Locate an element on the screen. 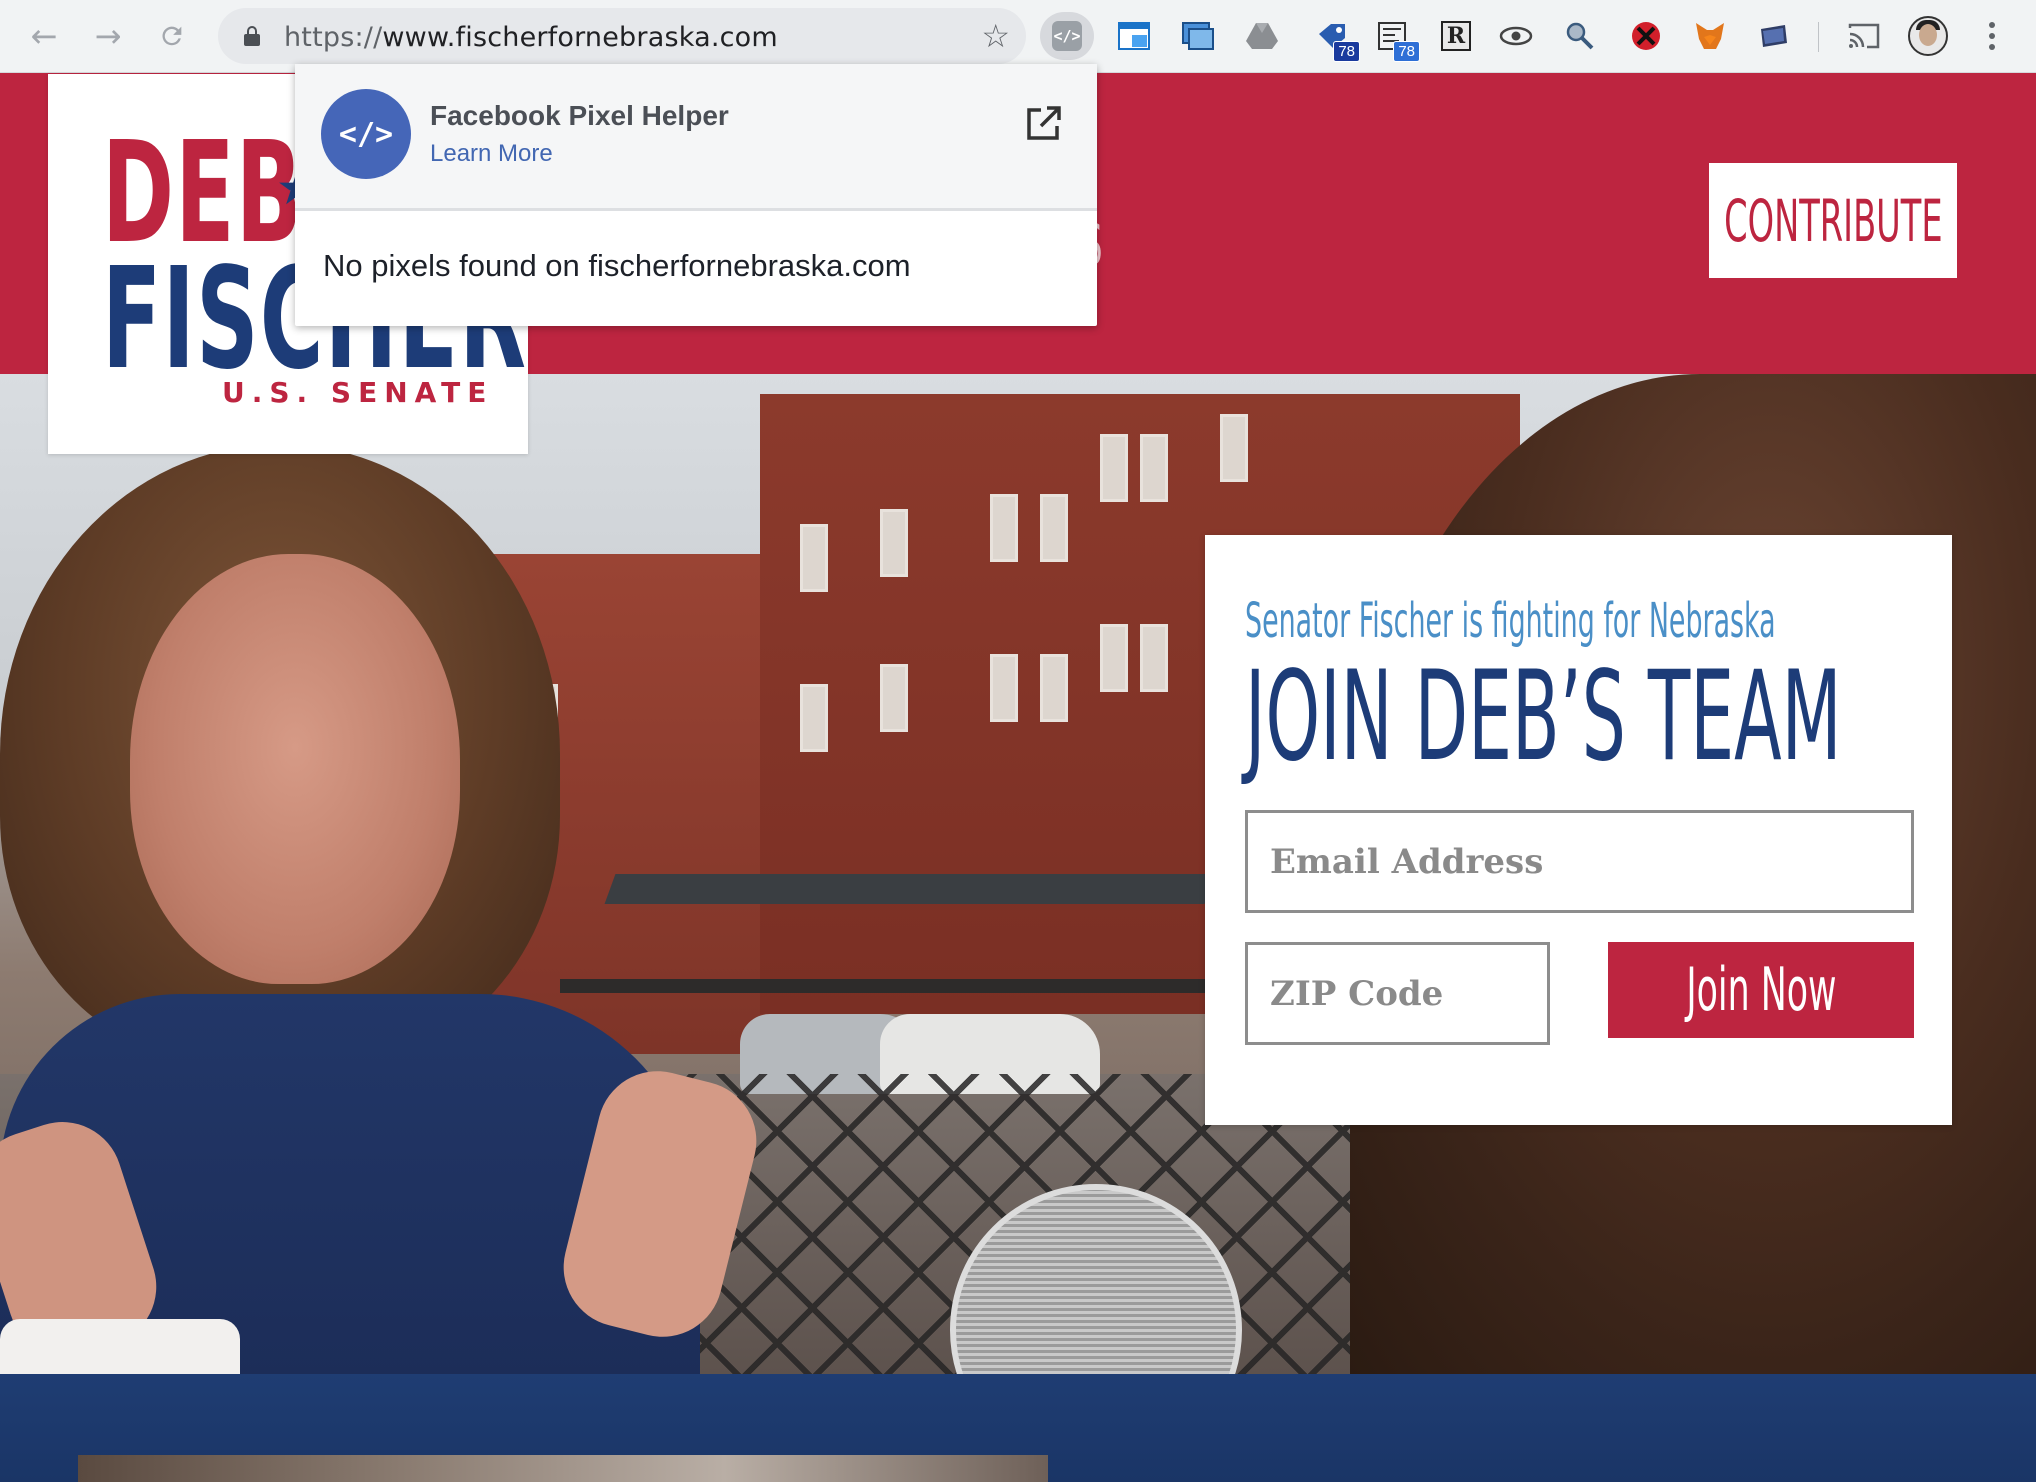 Image resolution: width=2036 pixels, height=1482 pixels. blocker-icon is located at coordinates (1646, 36).